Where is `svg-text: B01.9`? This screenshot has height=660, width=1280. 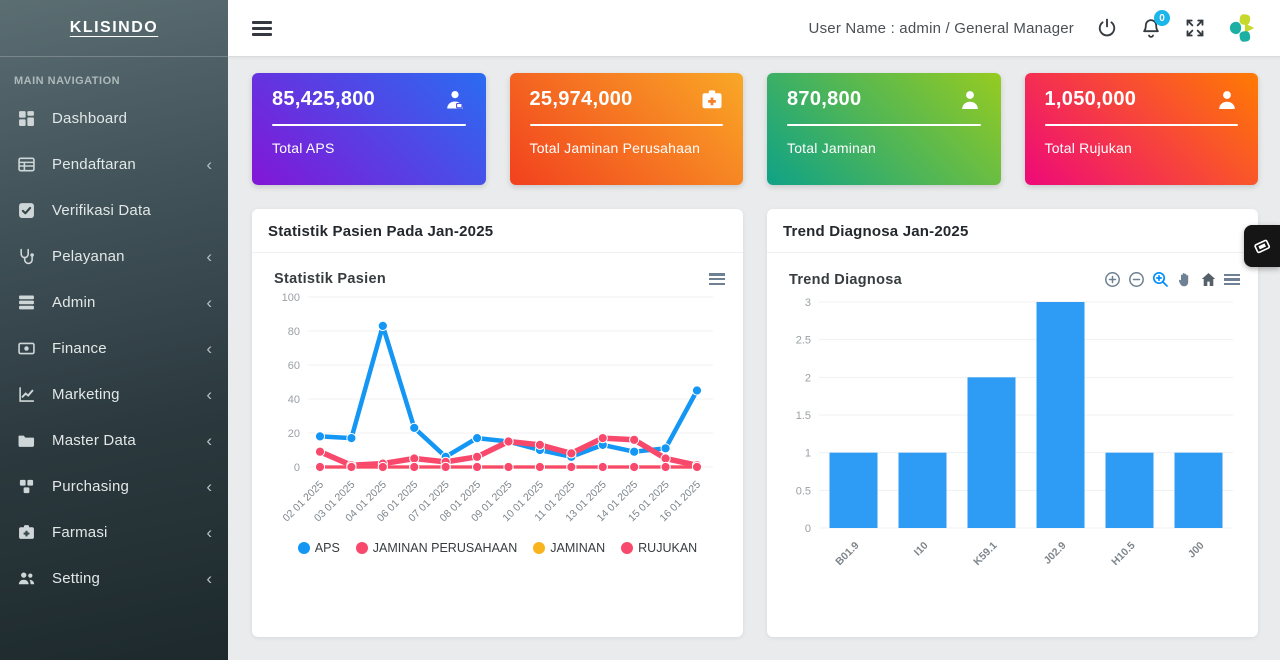
svg-text: B01.9 is located at coordinates (847, 554).